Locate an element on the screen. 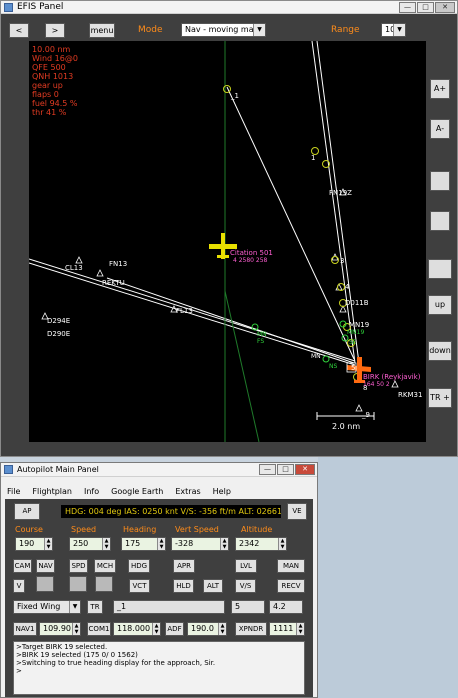 The width and height of the screenshot is (458, 698). vs-button: V/S is located at coordinates (245, 586).